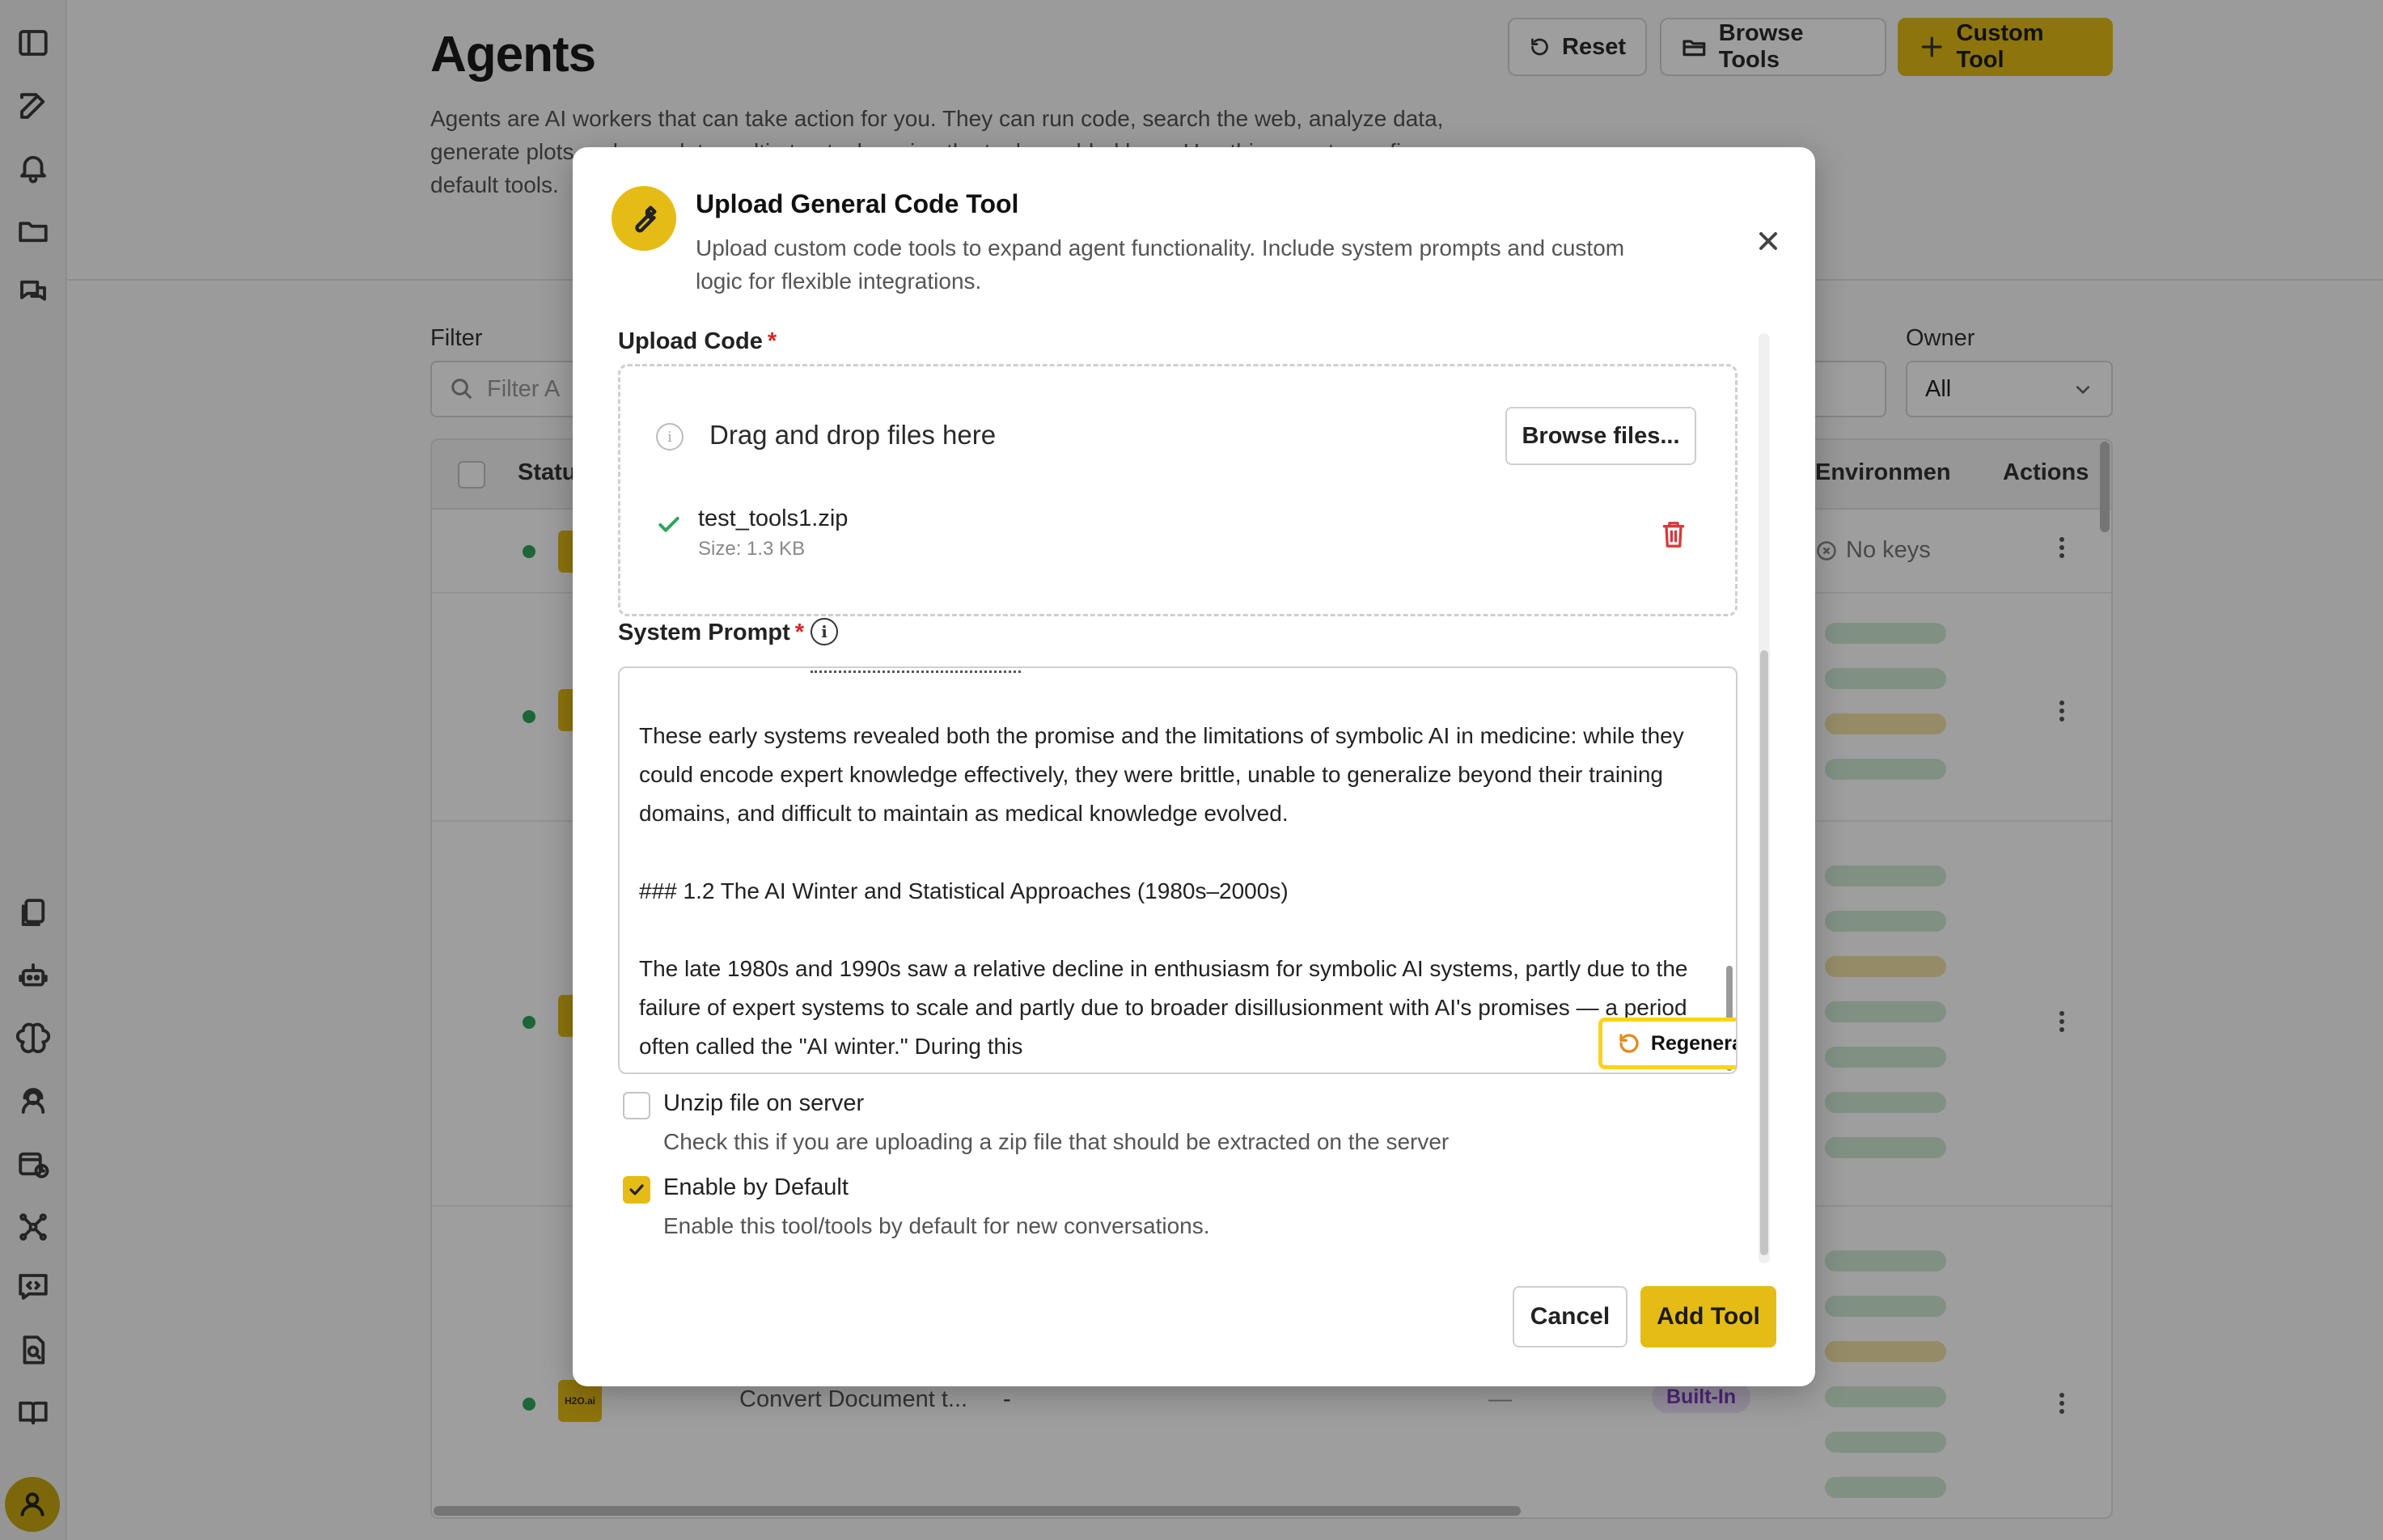 This screenshot has width=2383, height=1540. Describe the element at coordinates (1674, 534) in the screenshot. I see `trash-icon` at that location.